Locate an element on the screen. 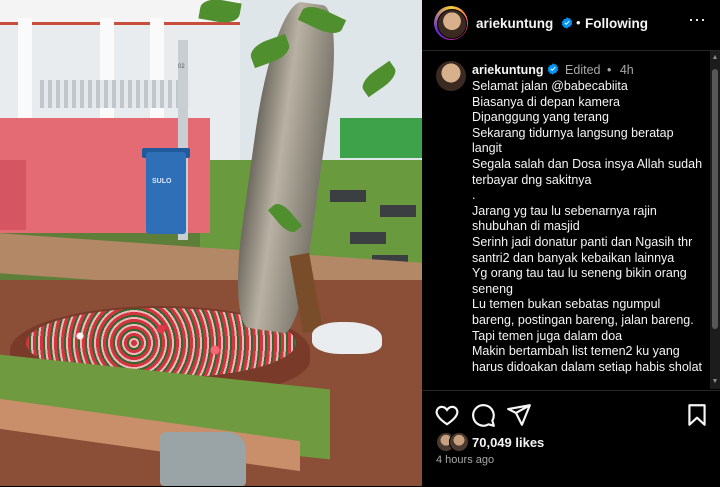  bookmark-icon is located at coordinates (697, 415).